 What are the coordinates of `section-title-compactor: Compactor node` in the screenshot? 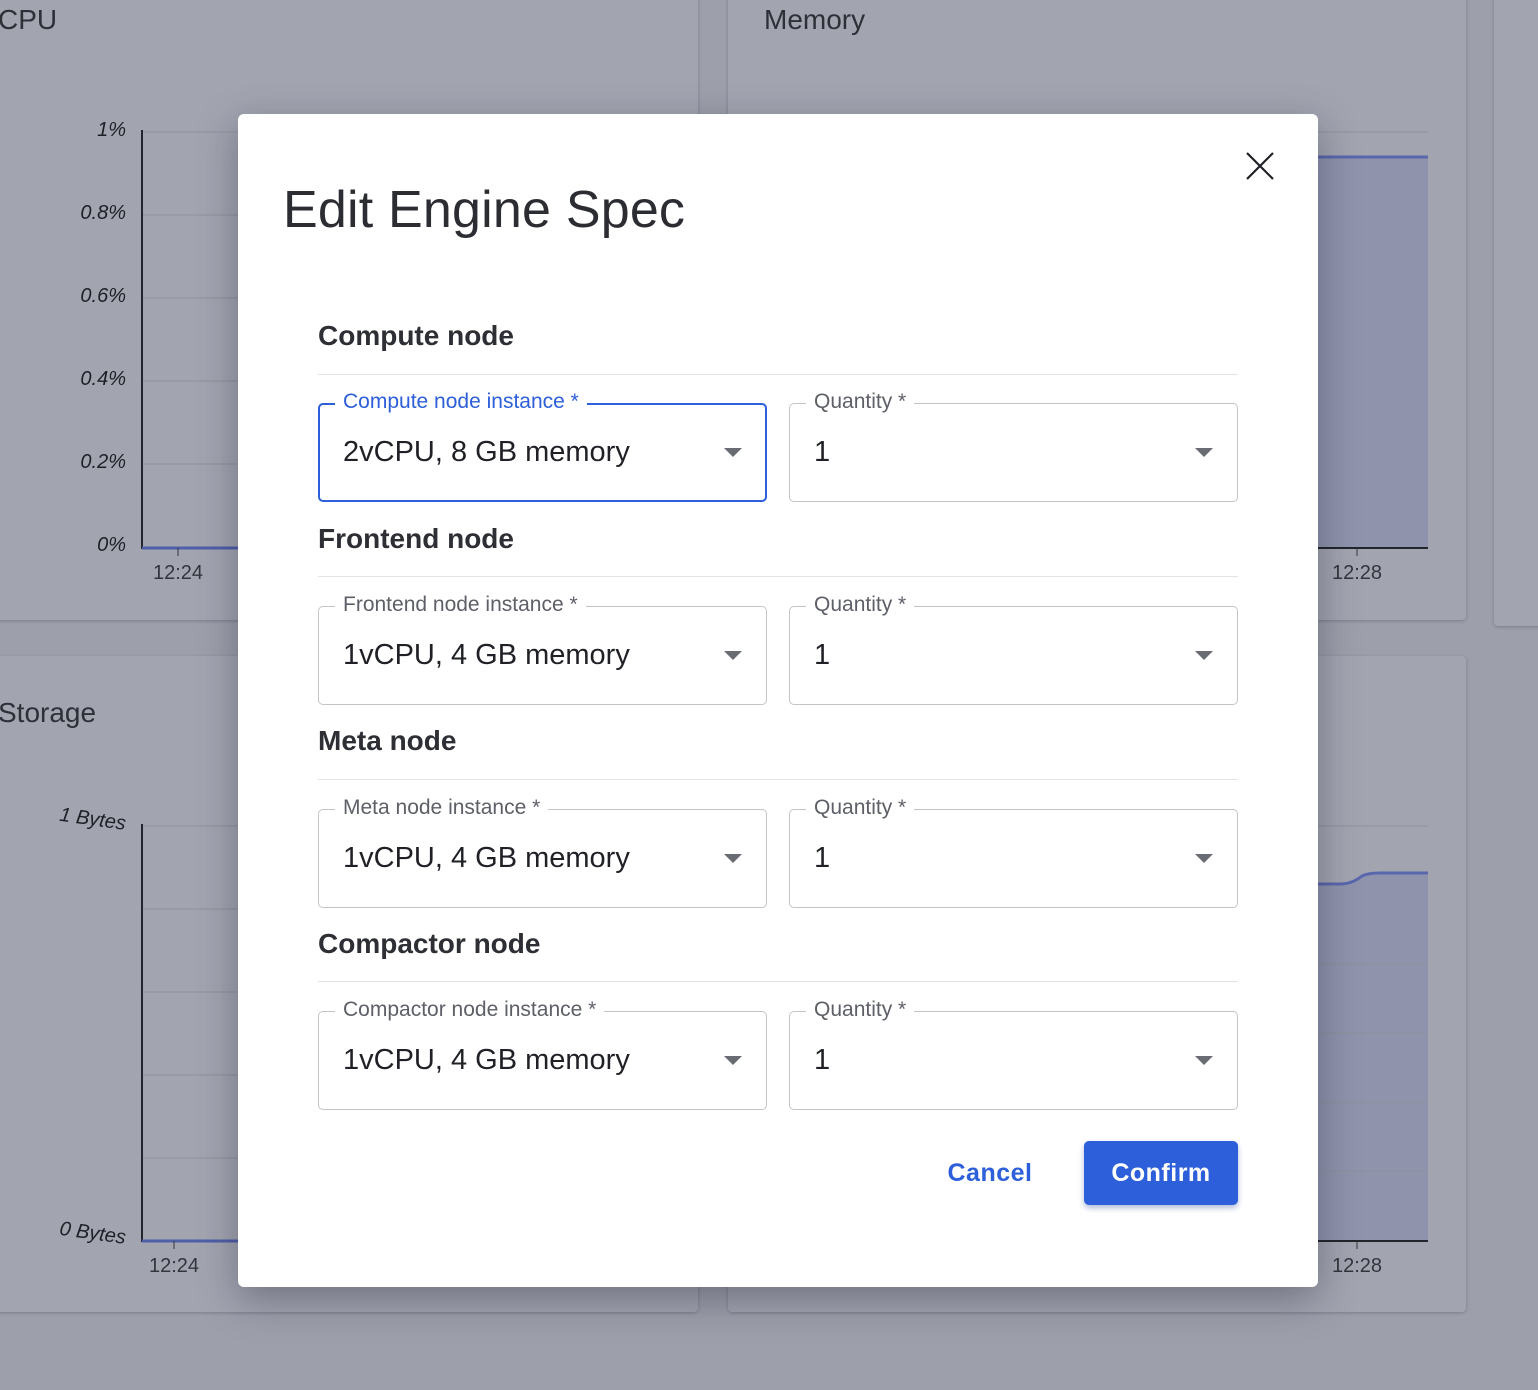 It's located at (429, 943).